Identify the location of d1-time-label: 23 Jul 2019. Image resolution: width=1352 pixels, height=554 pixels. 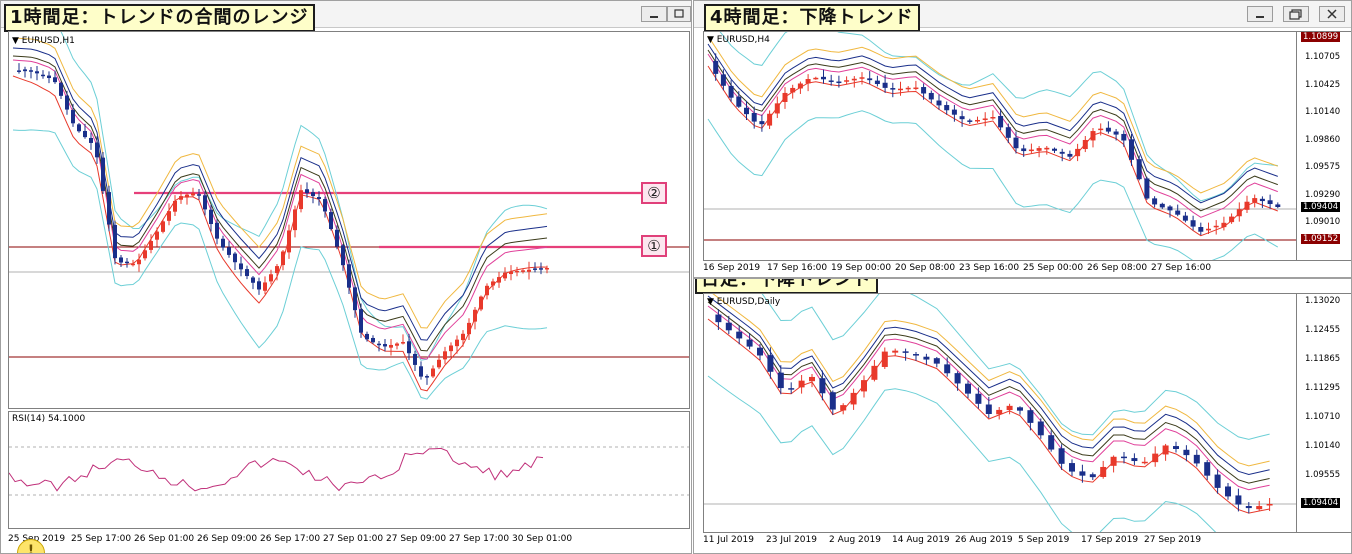
(791, 540).